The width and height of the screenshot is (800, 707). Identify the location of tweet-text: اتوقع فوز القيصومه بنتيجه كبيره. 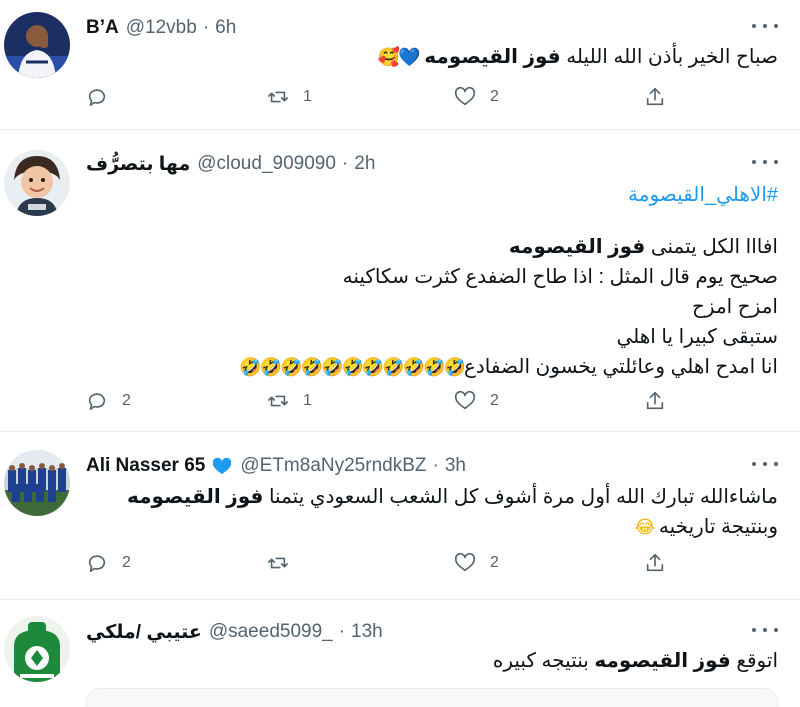
(432, 661).